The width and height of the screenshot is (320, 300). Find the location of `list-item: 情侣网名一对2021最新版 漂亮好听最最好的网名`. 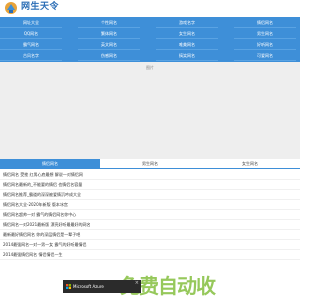

list-item: 情侣网名一对2021最新版 漂亮好听最最好的网名 is located at coordinates (150, 225).